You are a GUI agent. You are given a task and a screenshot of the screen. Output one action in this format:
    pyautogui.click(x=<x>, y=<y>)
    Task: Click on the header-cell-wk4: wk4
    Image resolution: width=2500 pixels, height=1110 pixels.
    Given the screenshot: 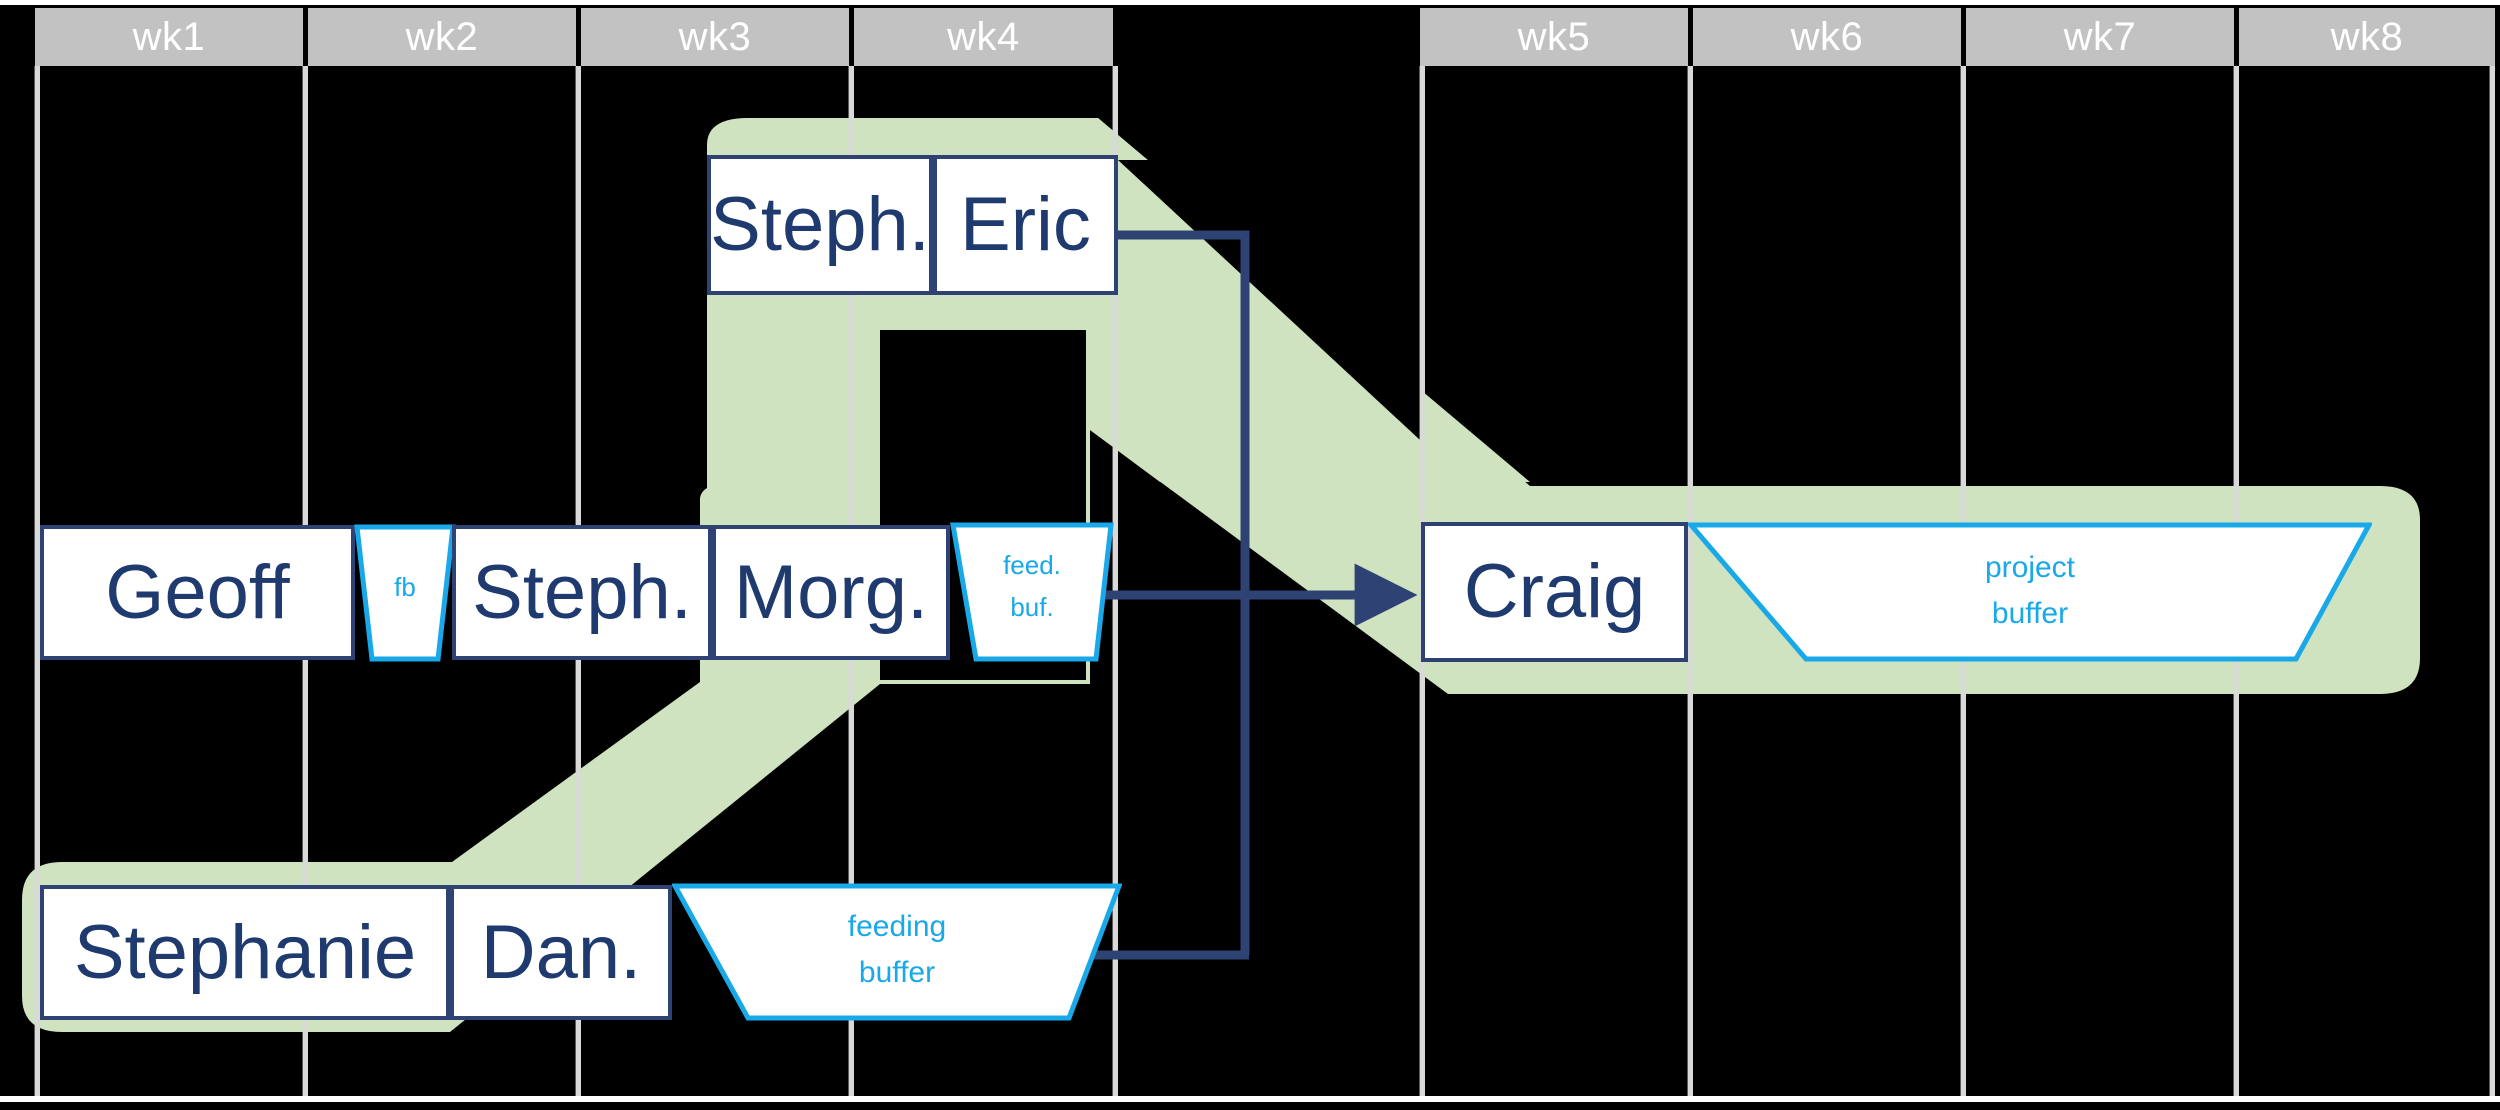 What is the action you would take?
    pyautogui.click(x=983, y=37)
    